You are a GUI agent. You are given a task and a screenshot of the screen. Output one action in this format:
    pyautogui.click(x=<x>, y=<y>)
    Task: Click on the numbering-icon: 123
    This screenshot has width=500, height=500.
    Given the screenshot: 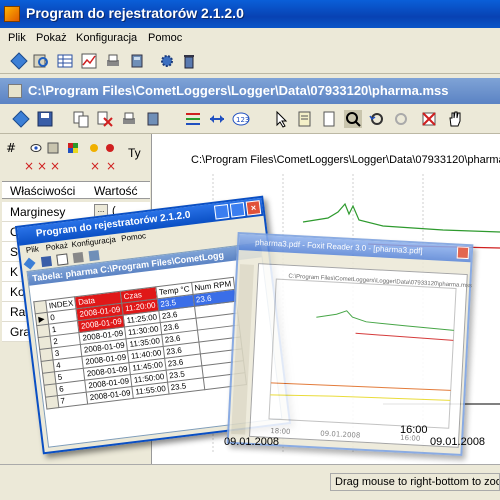 What is the action you would take?
    pyautogui.click(x=241, y=119)
    